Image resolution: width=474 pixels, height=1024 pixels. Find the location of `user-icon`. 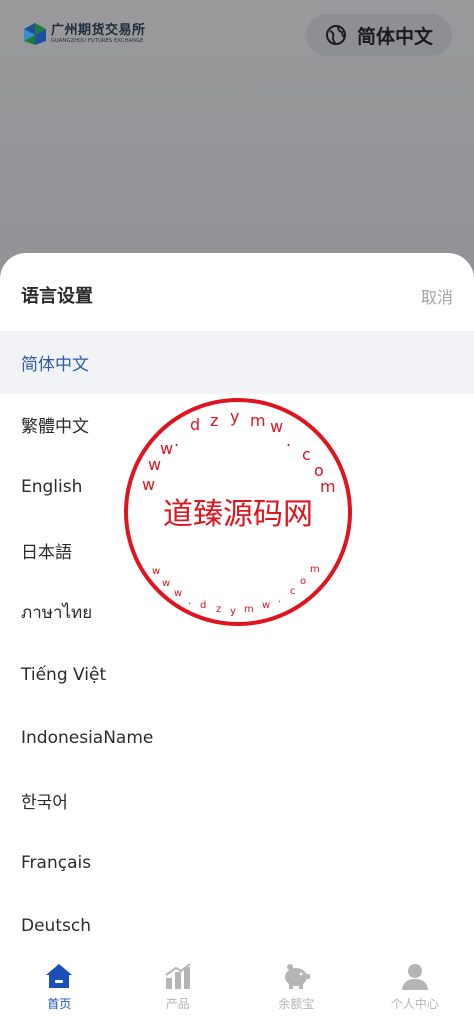

user-icon is located at coordinates (414, 977).